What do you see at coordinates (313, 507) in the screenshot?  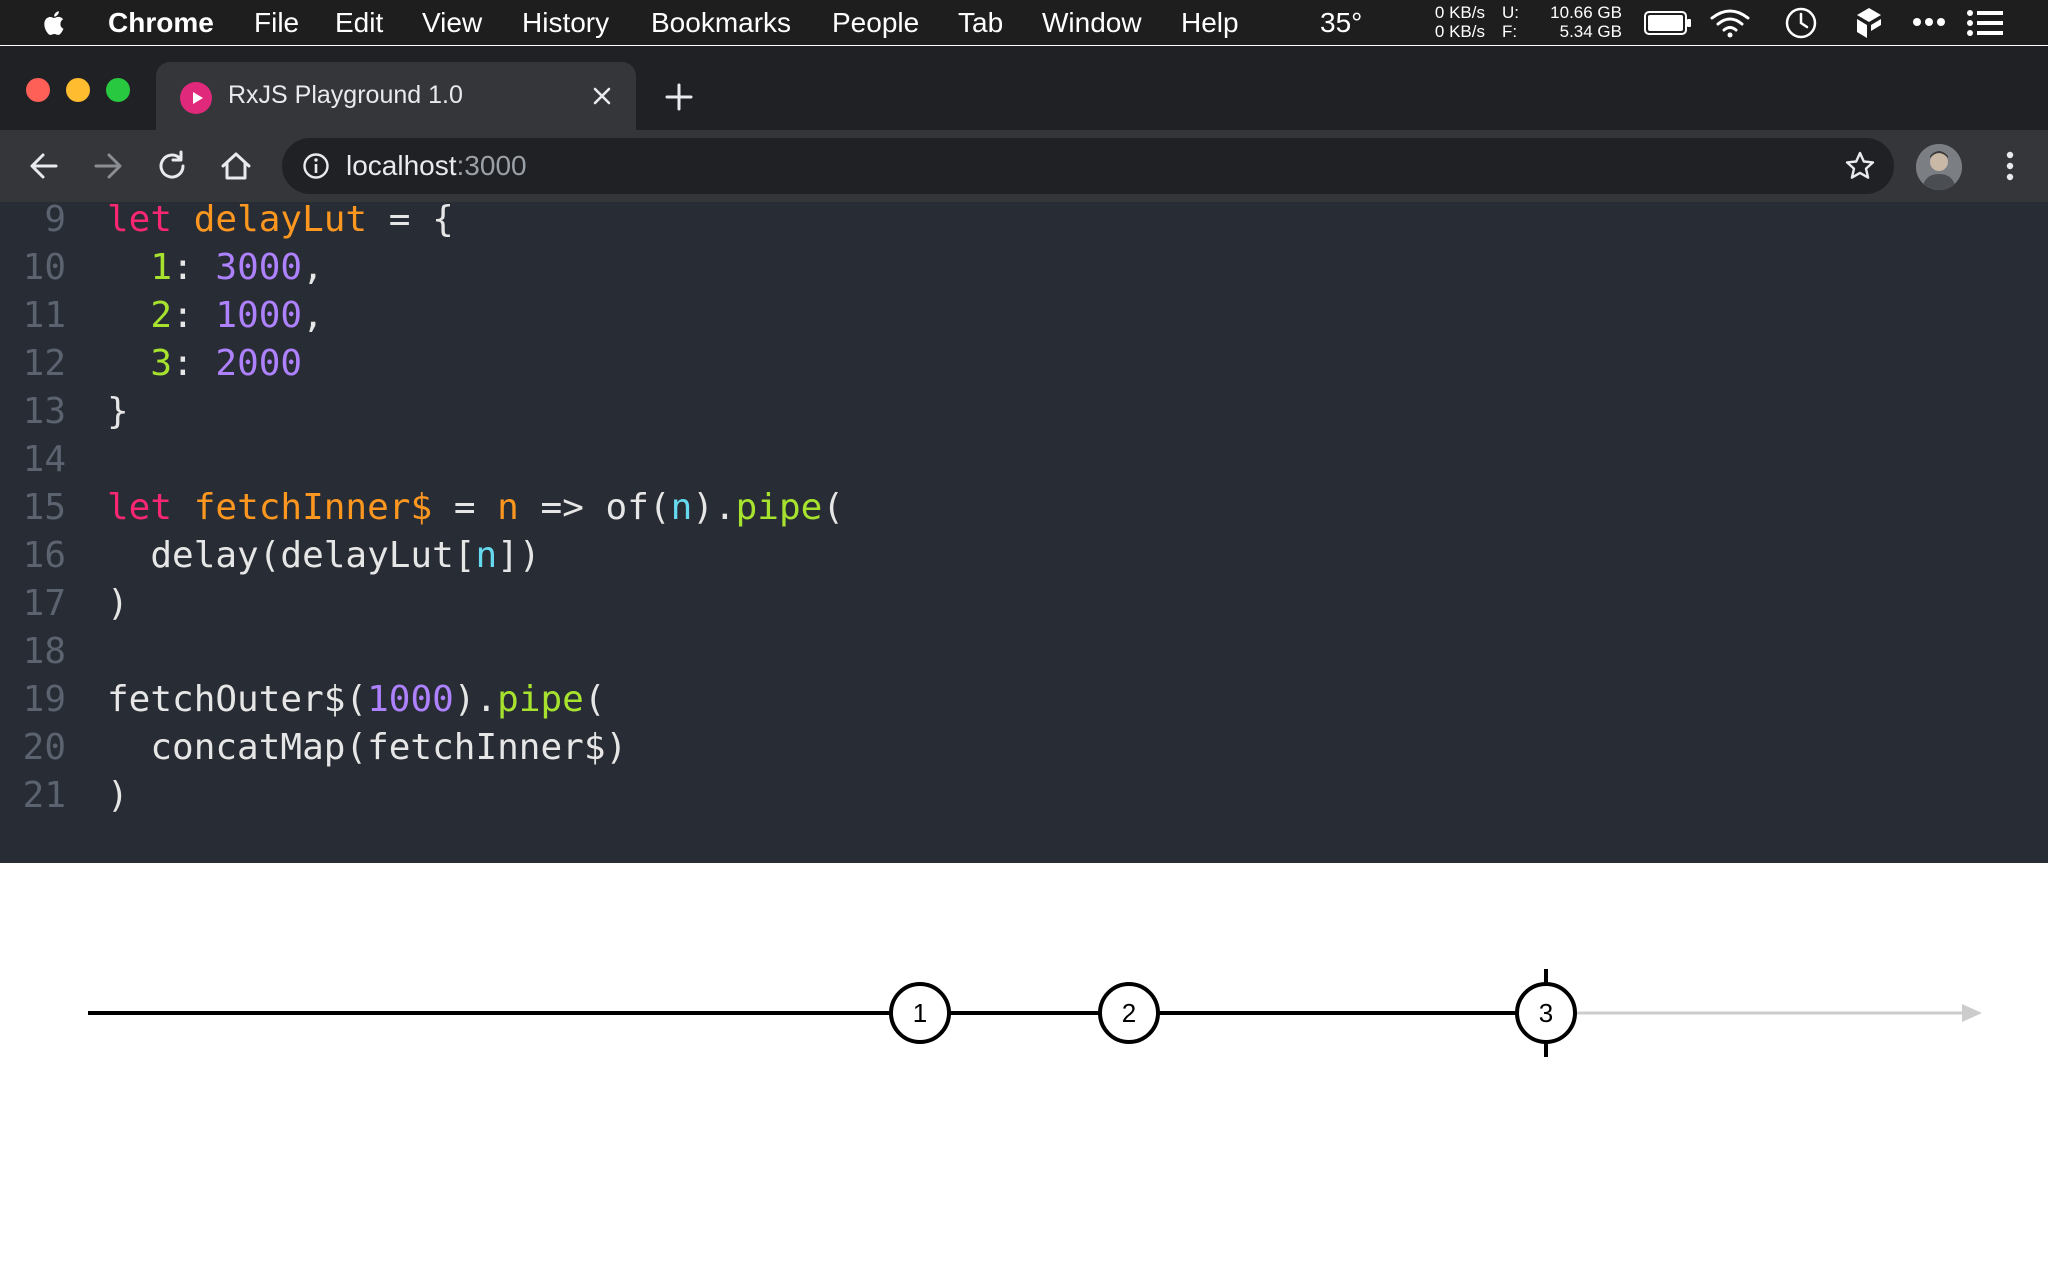 I see `code-token: fetchInner$` at bounding box center [313, 507].